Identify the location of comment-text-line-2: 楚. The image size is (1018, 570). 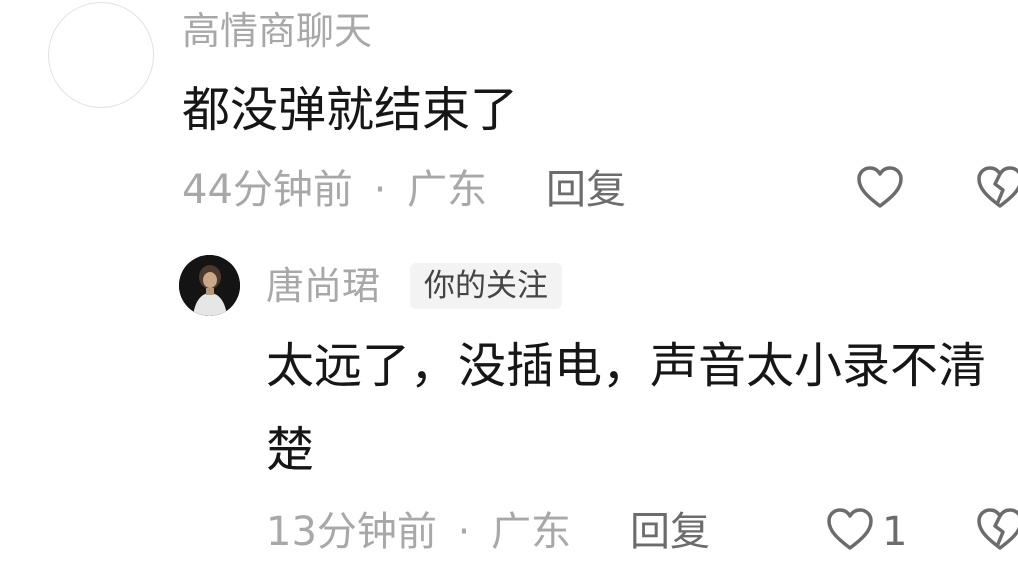
(290, 450).